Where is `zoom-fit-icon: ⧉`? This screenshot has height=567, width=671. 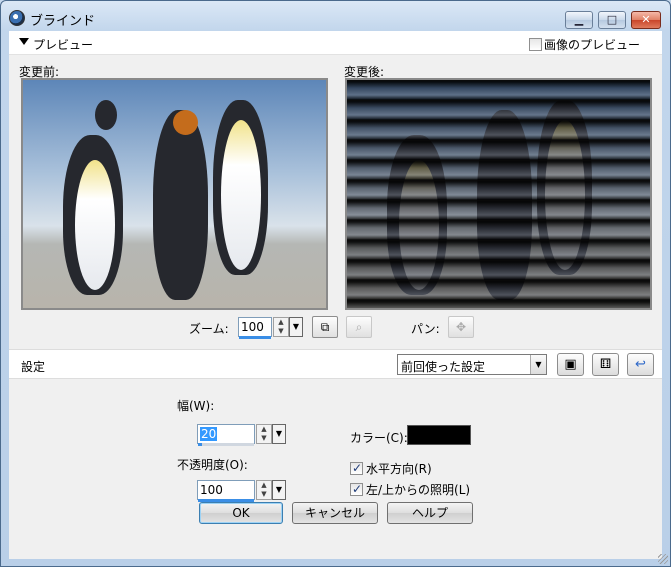
zoom-fit-icon: ⧉ is located at coordinates (325, 327).